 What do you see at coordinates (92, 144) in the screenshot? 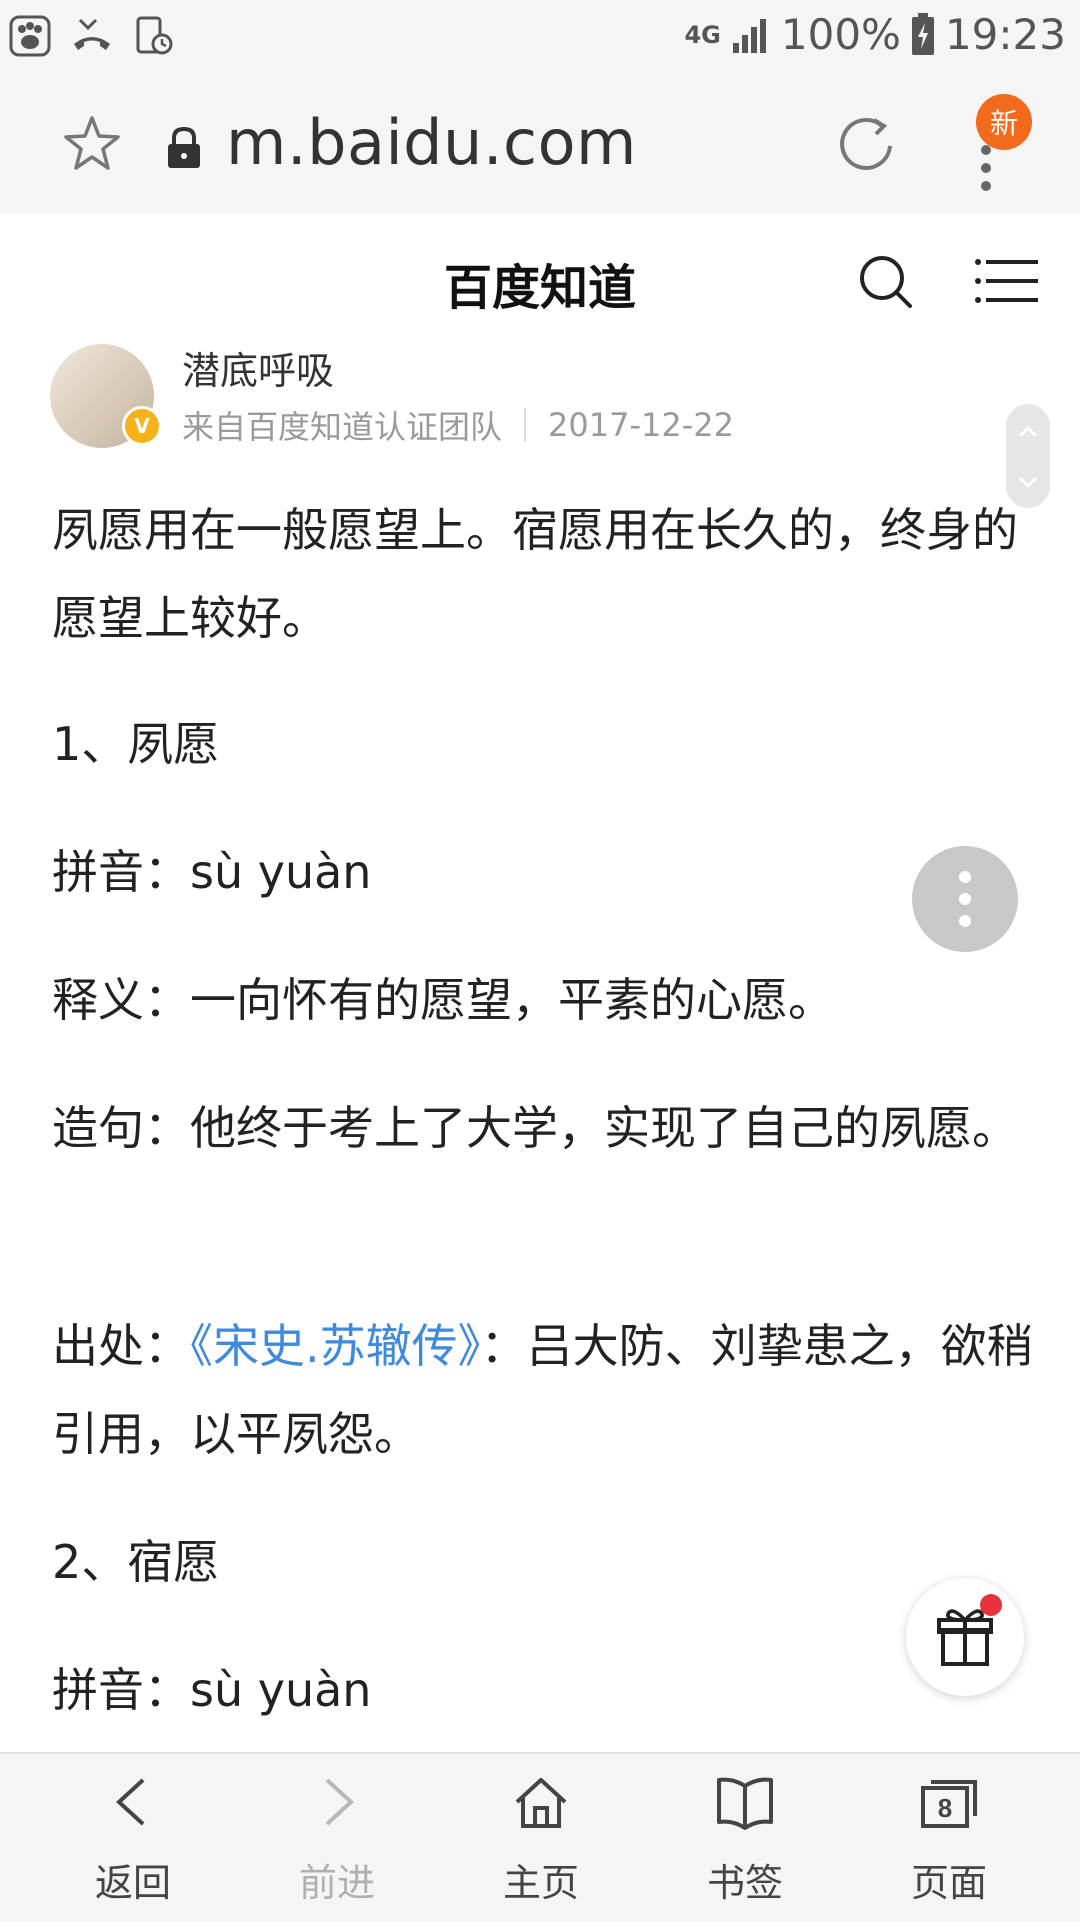
I see `bookmark-star-icon` at bounding box center [92, 144].